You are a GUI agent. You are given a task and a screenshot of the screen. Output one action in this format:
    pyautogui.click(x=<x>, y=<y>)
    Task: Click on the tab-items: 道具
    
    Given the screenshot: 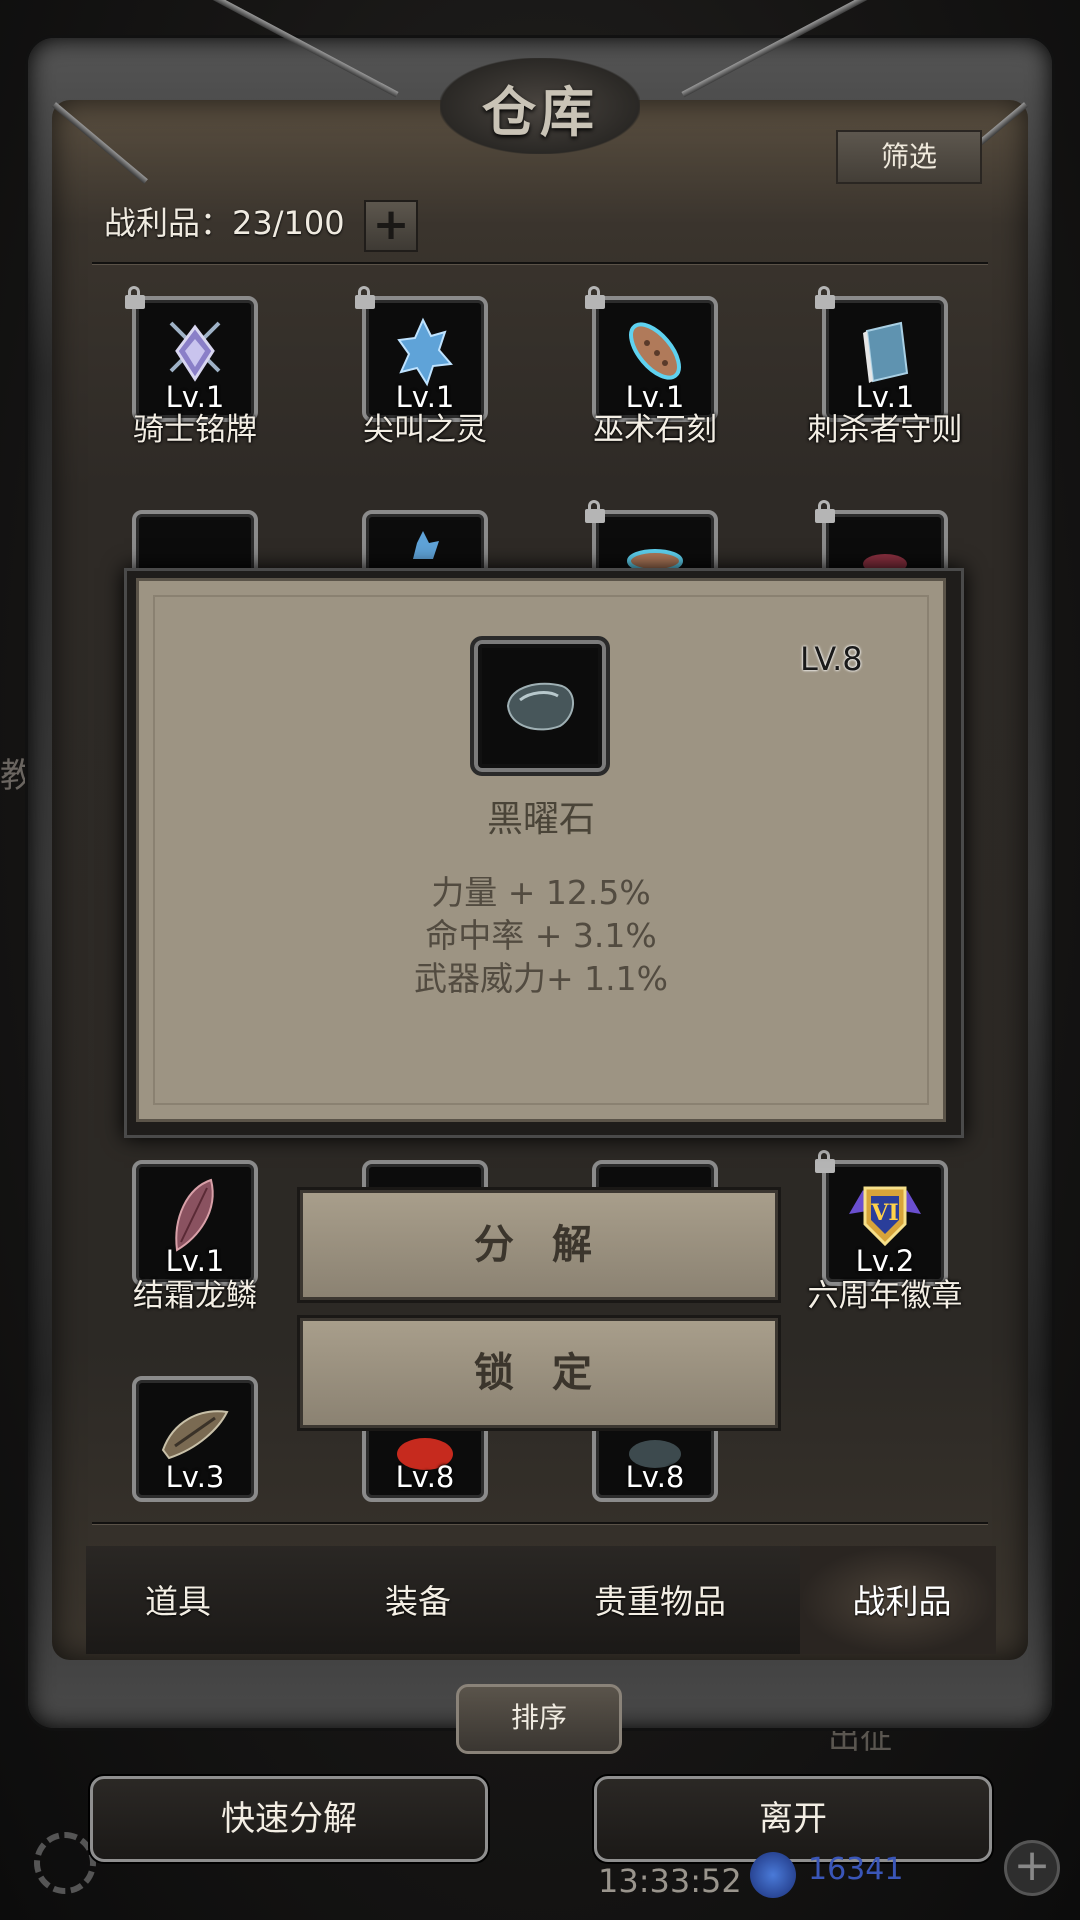 What is the action you would take?
    pyautogui.click(x=178, y=1599)
    